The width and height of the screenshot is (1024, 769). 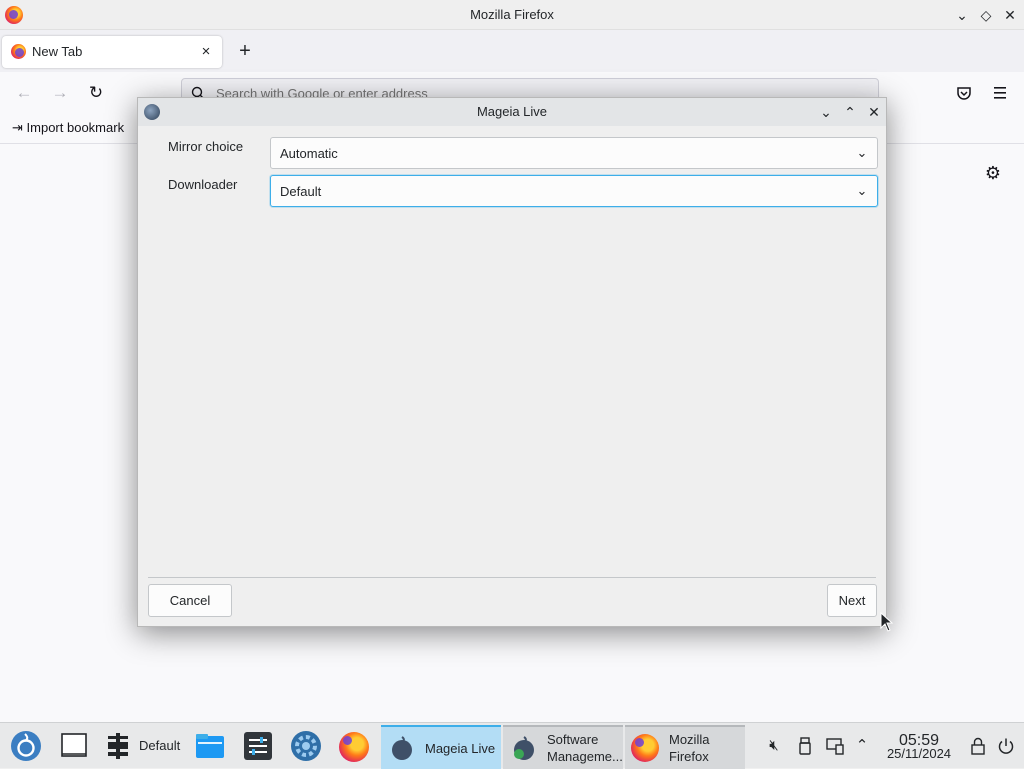 What do you see at coordinates (689, 756) in the screenshot?
I see `task-label-line2: Firefox` at bounding box center [689, 756].